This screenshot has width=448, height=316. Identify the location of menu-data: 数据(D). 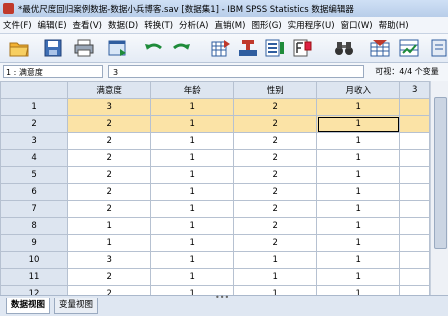
(123, 25).